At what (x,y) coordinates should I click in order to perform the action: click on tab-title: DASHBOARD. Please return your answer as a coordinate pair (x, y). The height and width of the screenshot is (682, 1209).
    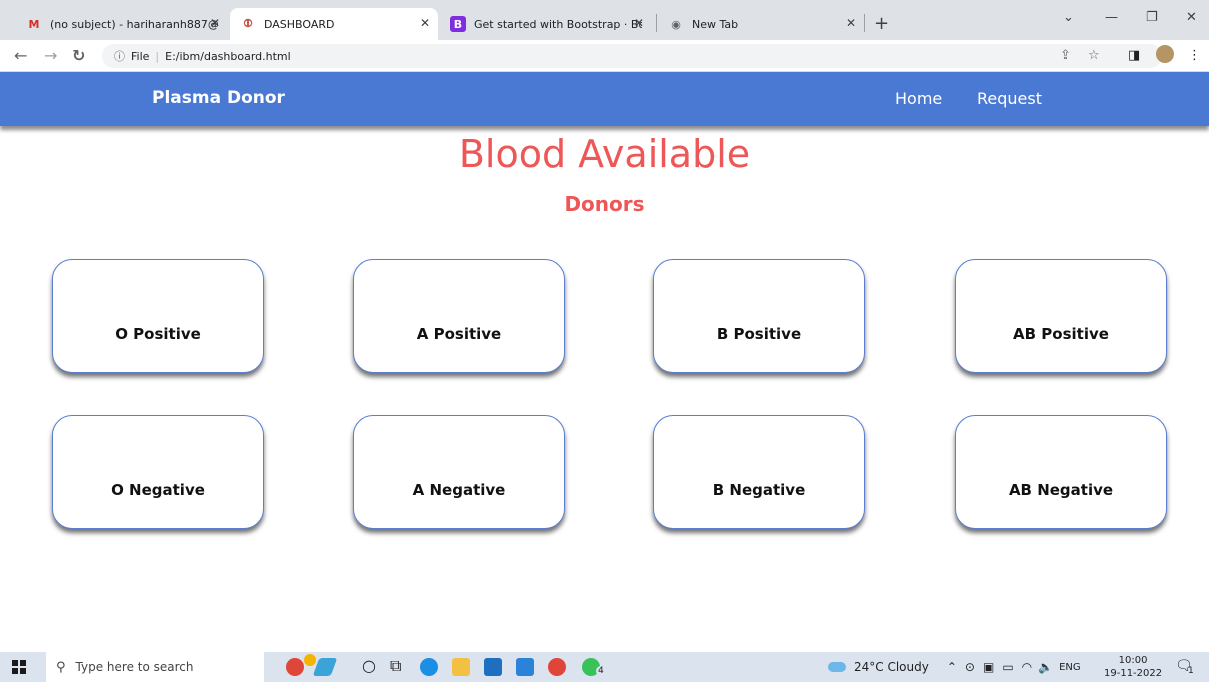
    Looking at the image, I should click on (299, 24).